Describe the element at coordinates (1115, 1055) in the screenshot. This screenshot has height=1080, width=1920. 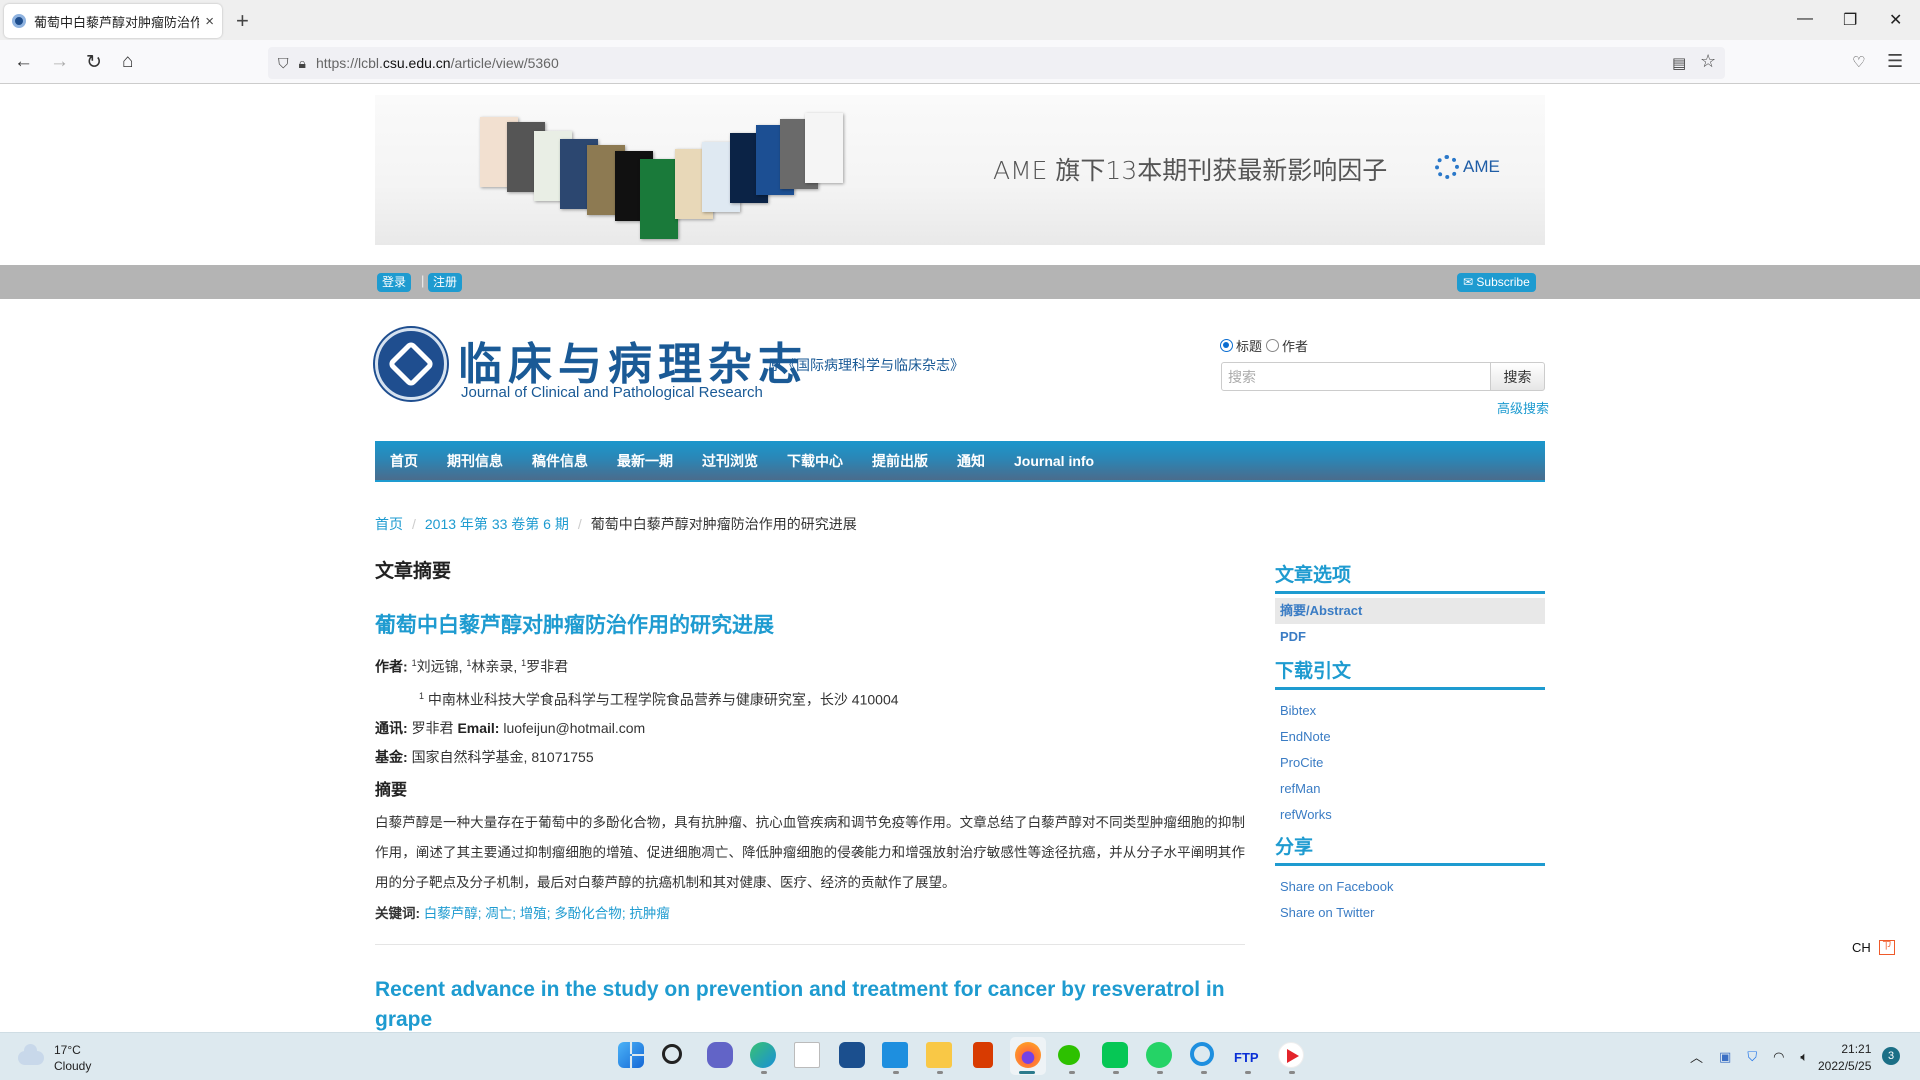
I see `line-icon` at that location.